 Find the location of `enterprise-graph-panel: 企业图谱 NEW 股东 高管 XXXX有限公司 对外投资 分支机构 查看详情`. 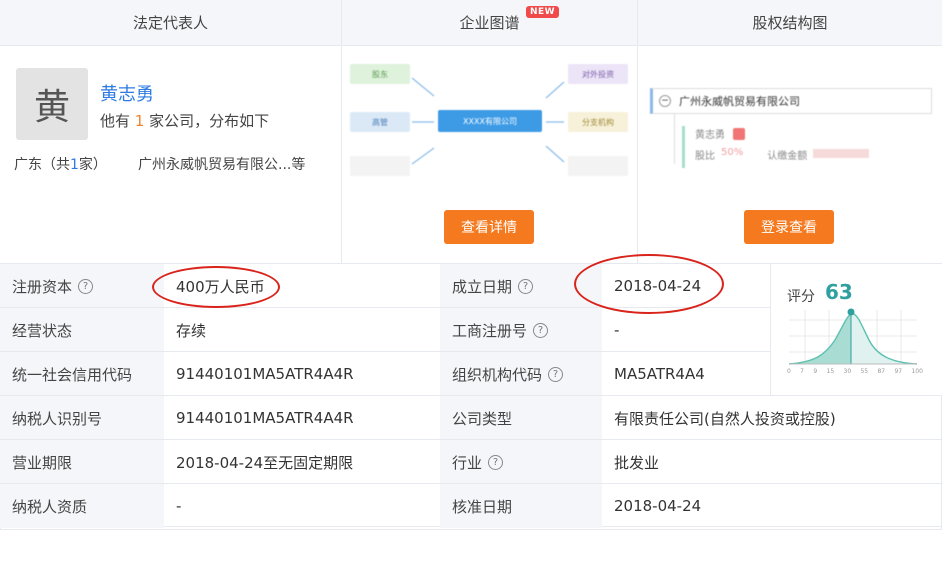

enterprise-graph-panel: 企业图谱 NEW 股东 高管 XXXX有限公司 对外投资 分支机构 查看详情 is located at coordinates (490, 131).